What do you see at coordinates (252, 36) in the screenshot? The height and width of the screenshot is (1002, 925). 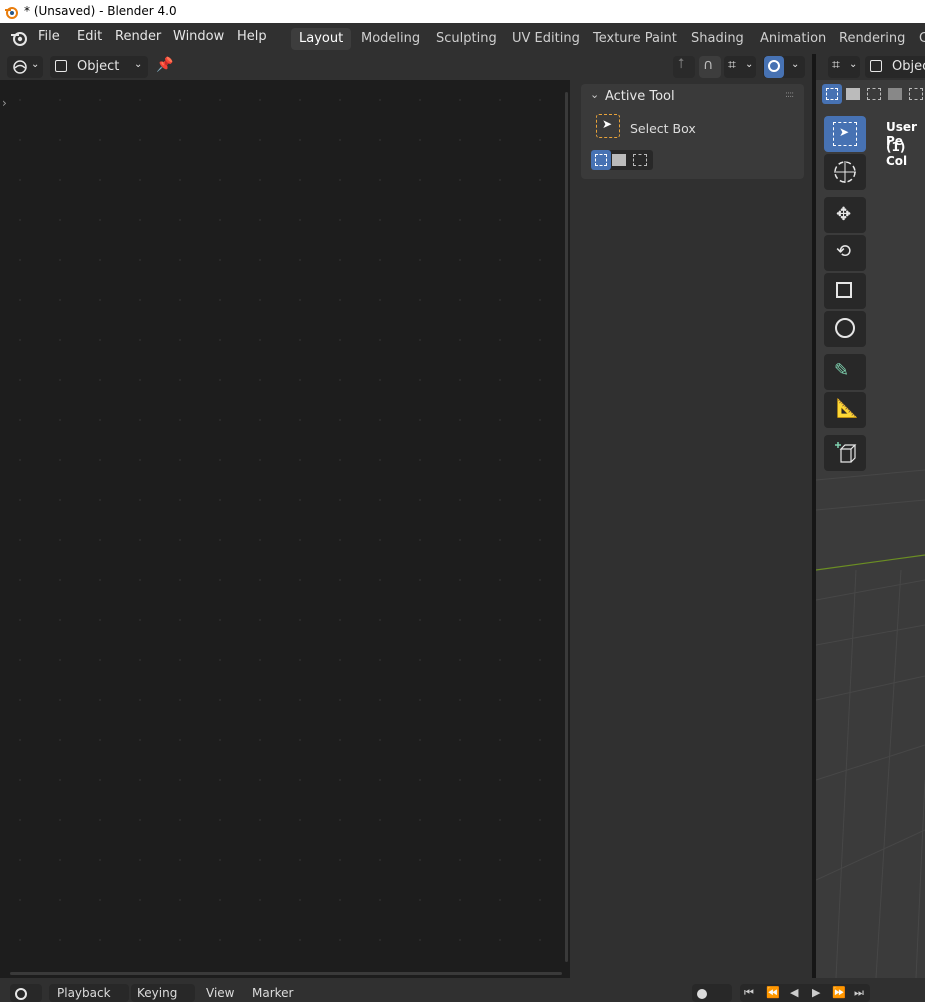 I see `menu-help: Help` at bounding box center [252, 36].